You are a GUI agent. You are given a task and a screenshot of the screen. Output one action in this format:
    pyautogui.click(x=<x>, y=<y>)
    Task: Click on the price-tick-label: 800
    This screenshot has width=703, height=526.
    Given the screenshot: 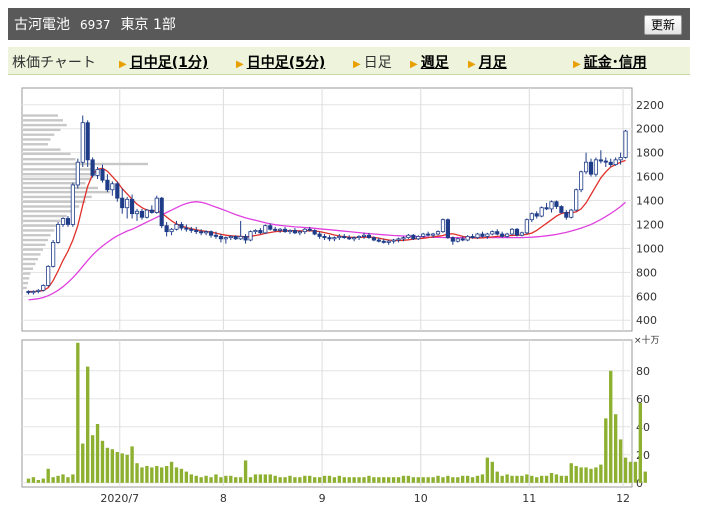 What is the action you would take?
    pyautogui.click(x=646, y=272)
    